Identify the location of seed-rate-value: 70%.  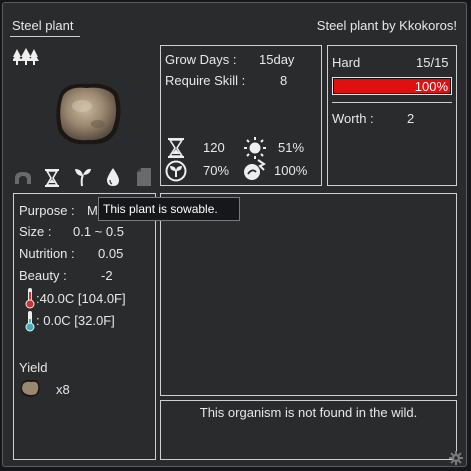
(216, 170).